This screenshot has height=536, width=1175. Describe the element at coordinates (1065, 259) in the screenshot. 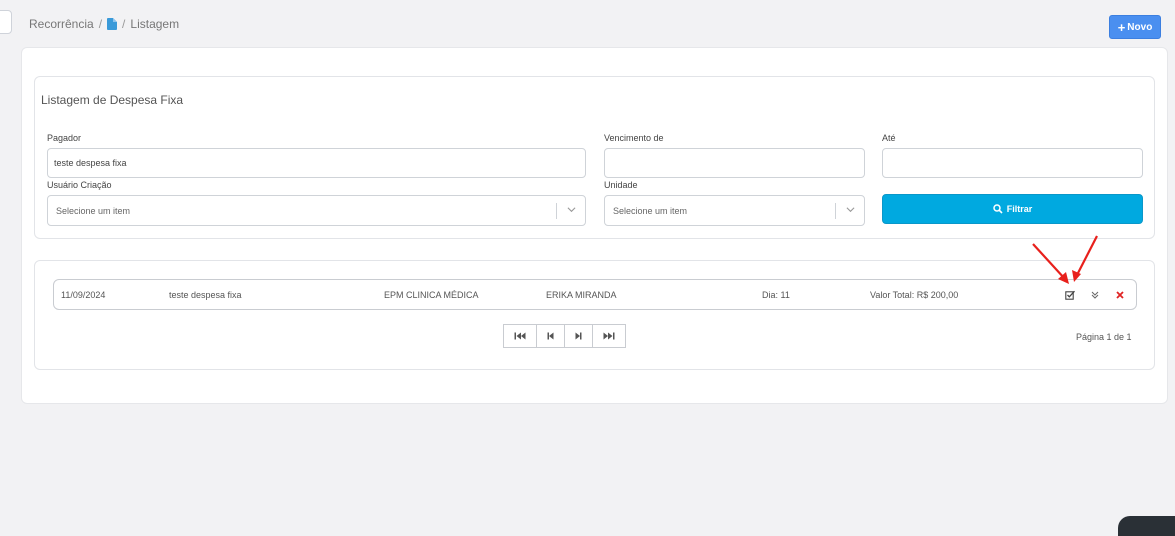

I see `red-arrows-annotation` at that location.